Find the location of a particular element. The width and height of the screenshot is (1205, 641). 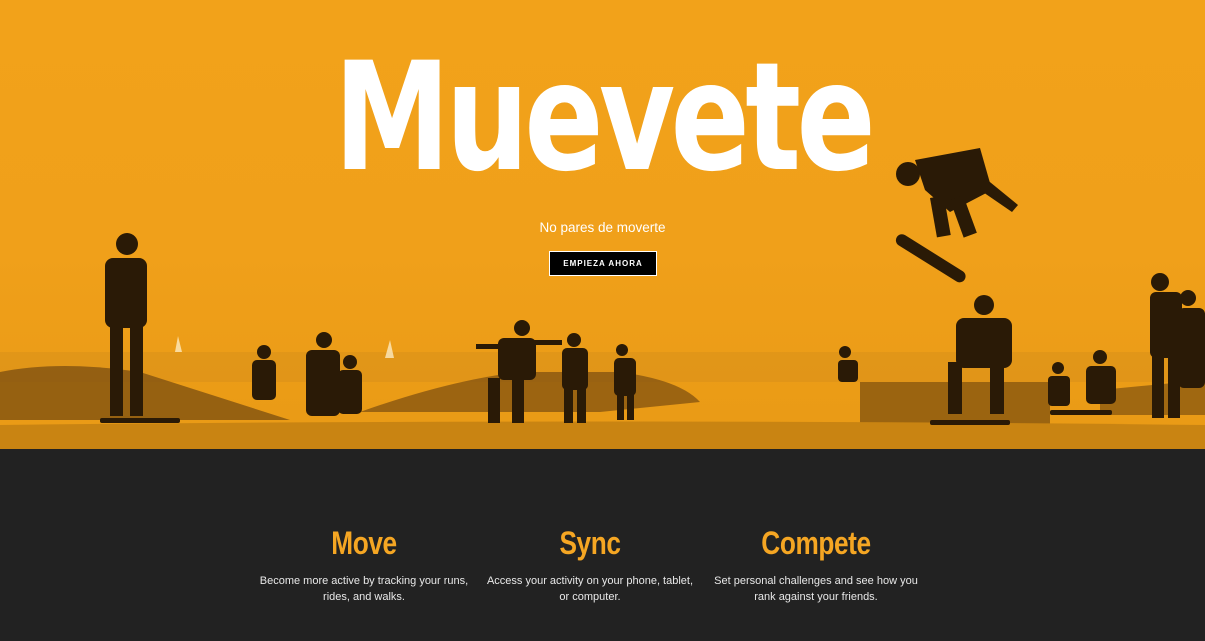

hero-subtitle: No pares de moverte is located at coordinates (602, 227).